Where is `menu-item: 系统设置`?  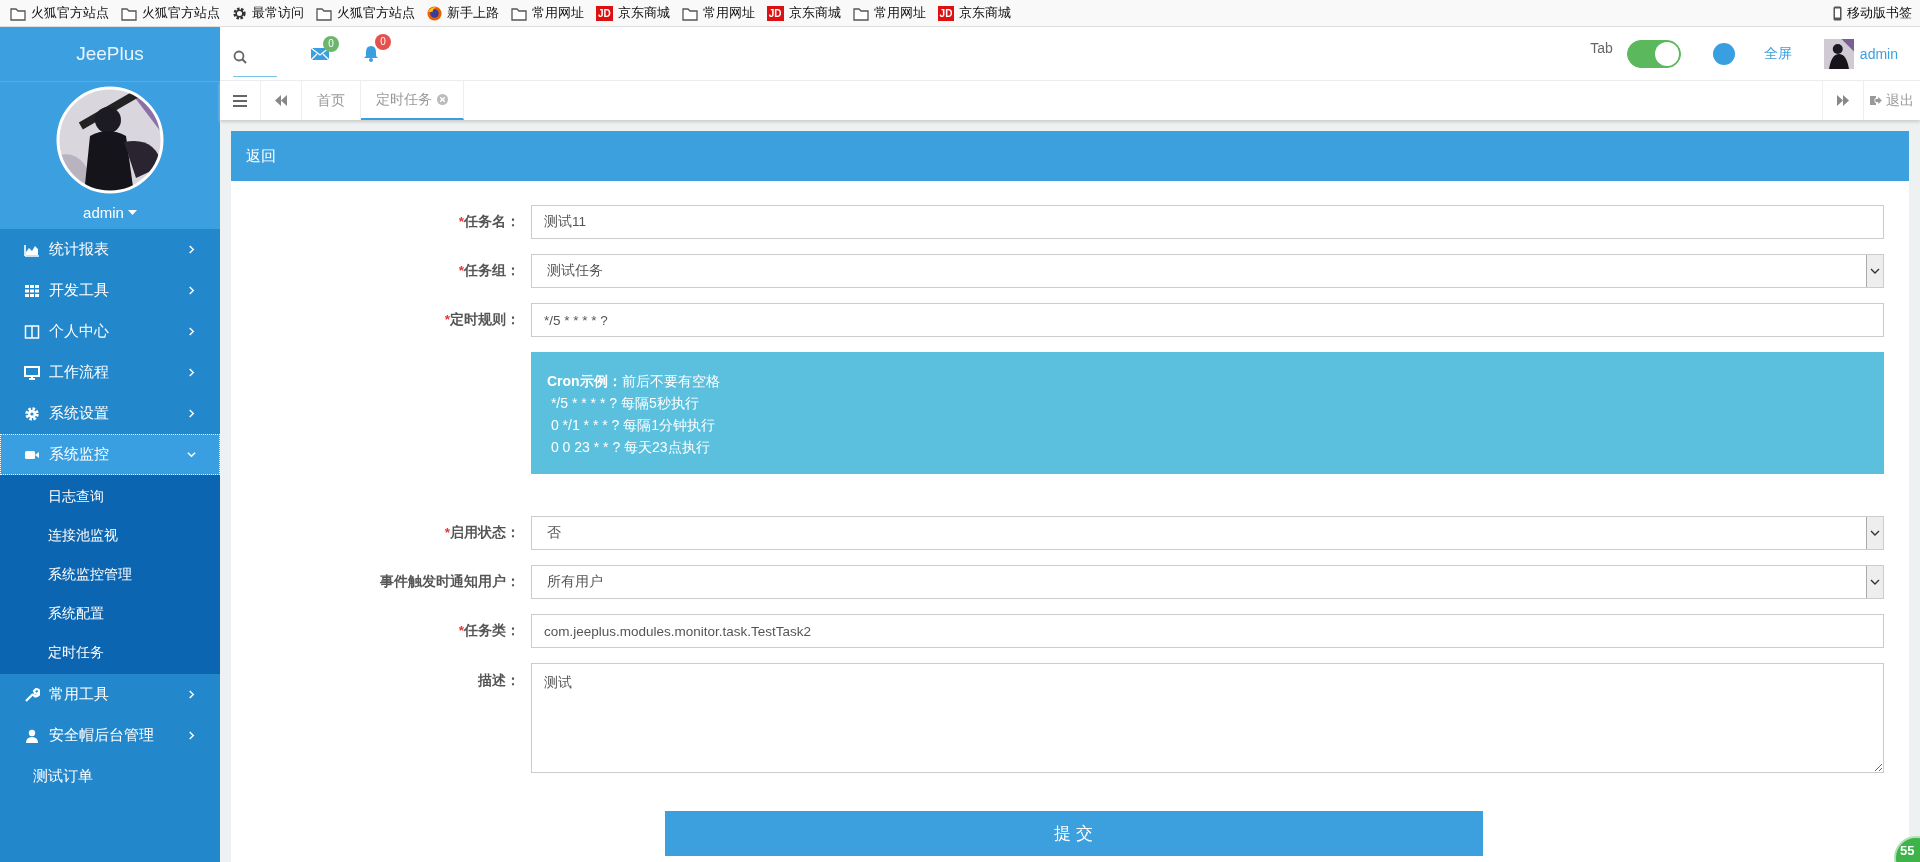 menu-item: 系统设置 is located at coordinates (110, 413).